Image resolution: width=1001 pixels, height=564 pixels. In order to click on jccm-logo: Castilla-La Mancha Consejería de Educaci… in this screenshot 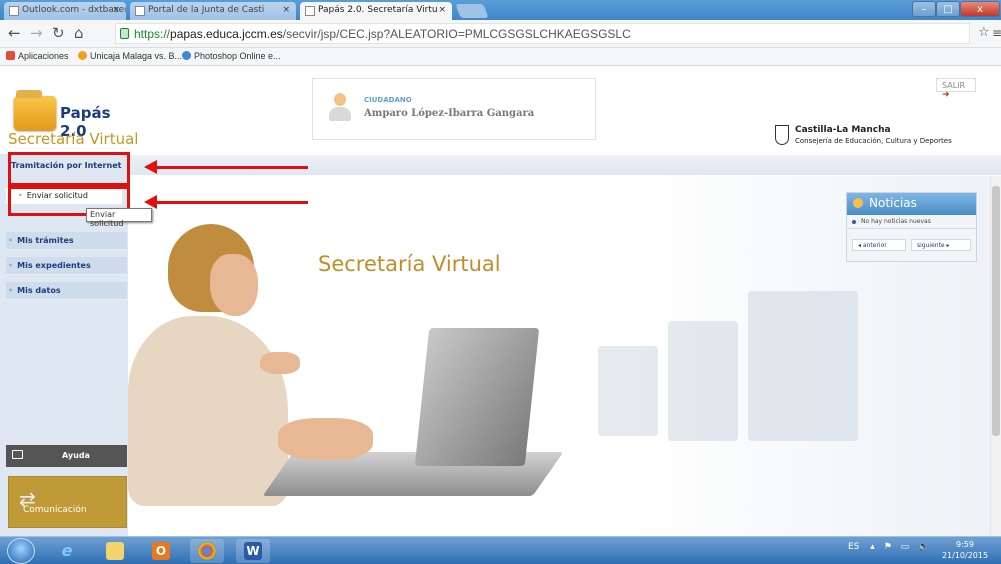, I will do `click(870, 138)`.